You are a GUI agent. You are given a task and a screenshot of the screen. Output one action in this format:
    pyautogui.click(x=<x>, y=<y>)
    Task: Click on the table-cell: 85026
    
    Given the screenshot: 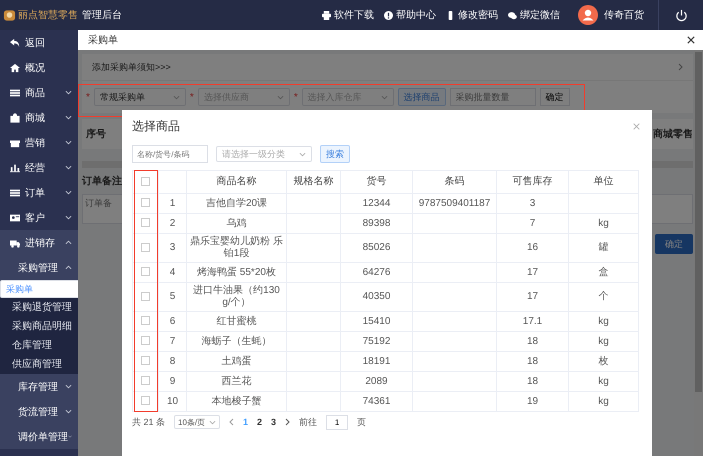 What is the action you would take?
    pyautogui.click(x=376, y=248)
    